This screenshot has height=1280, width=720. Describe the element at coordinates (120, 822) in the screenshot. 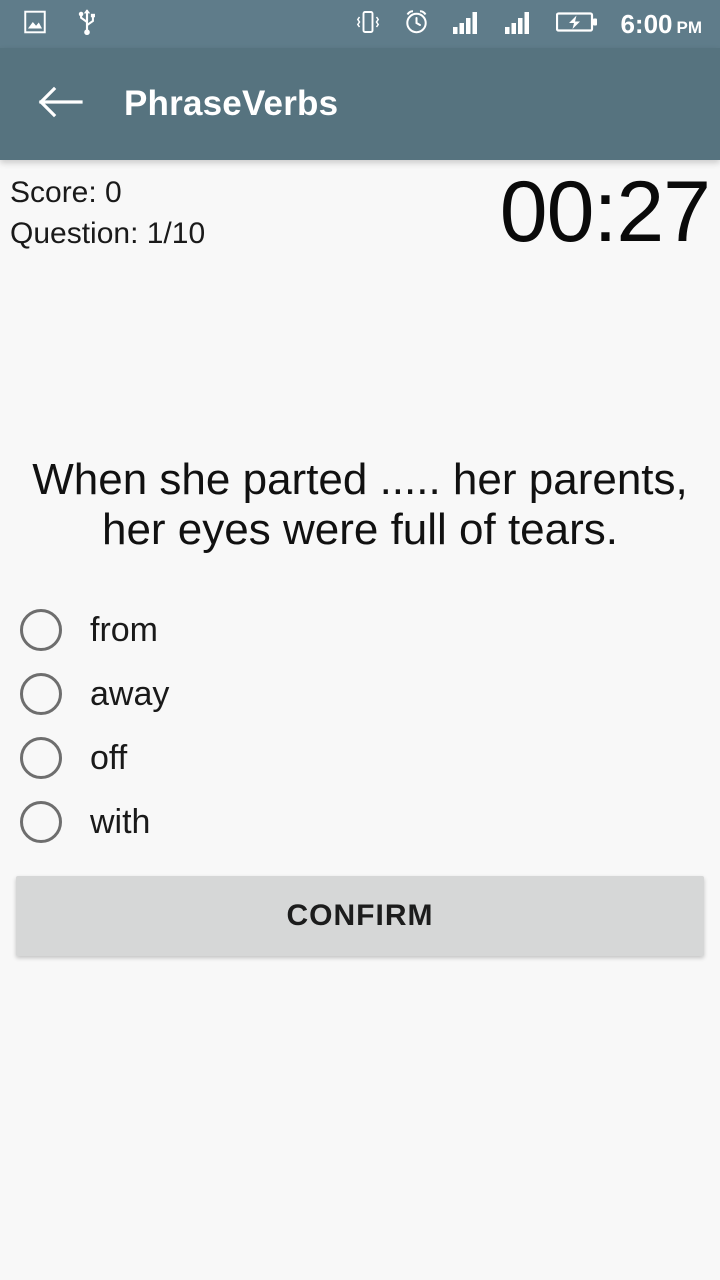

I see `answer-option-label-3: with` at that location.